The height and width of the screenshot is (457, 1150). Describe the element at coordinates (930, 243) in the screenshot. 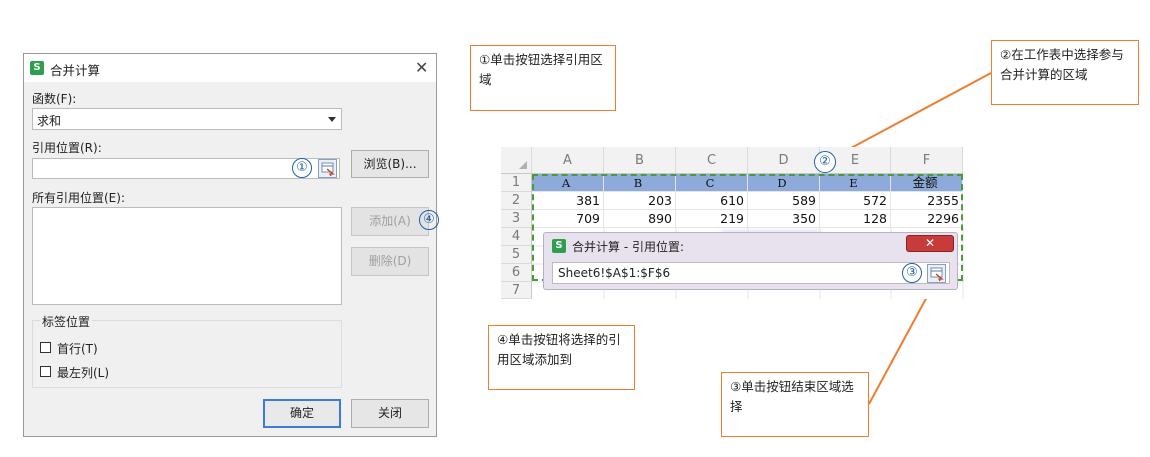

I see `popup-close-button: ✕` at that location.